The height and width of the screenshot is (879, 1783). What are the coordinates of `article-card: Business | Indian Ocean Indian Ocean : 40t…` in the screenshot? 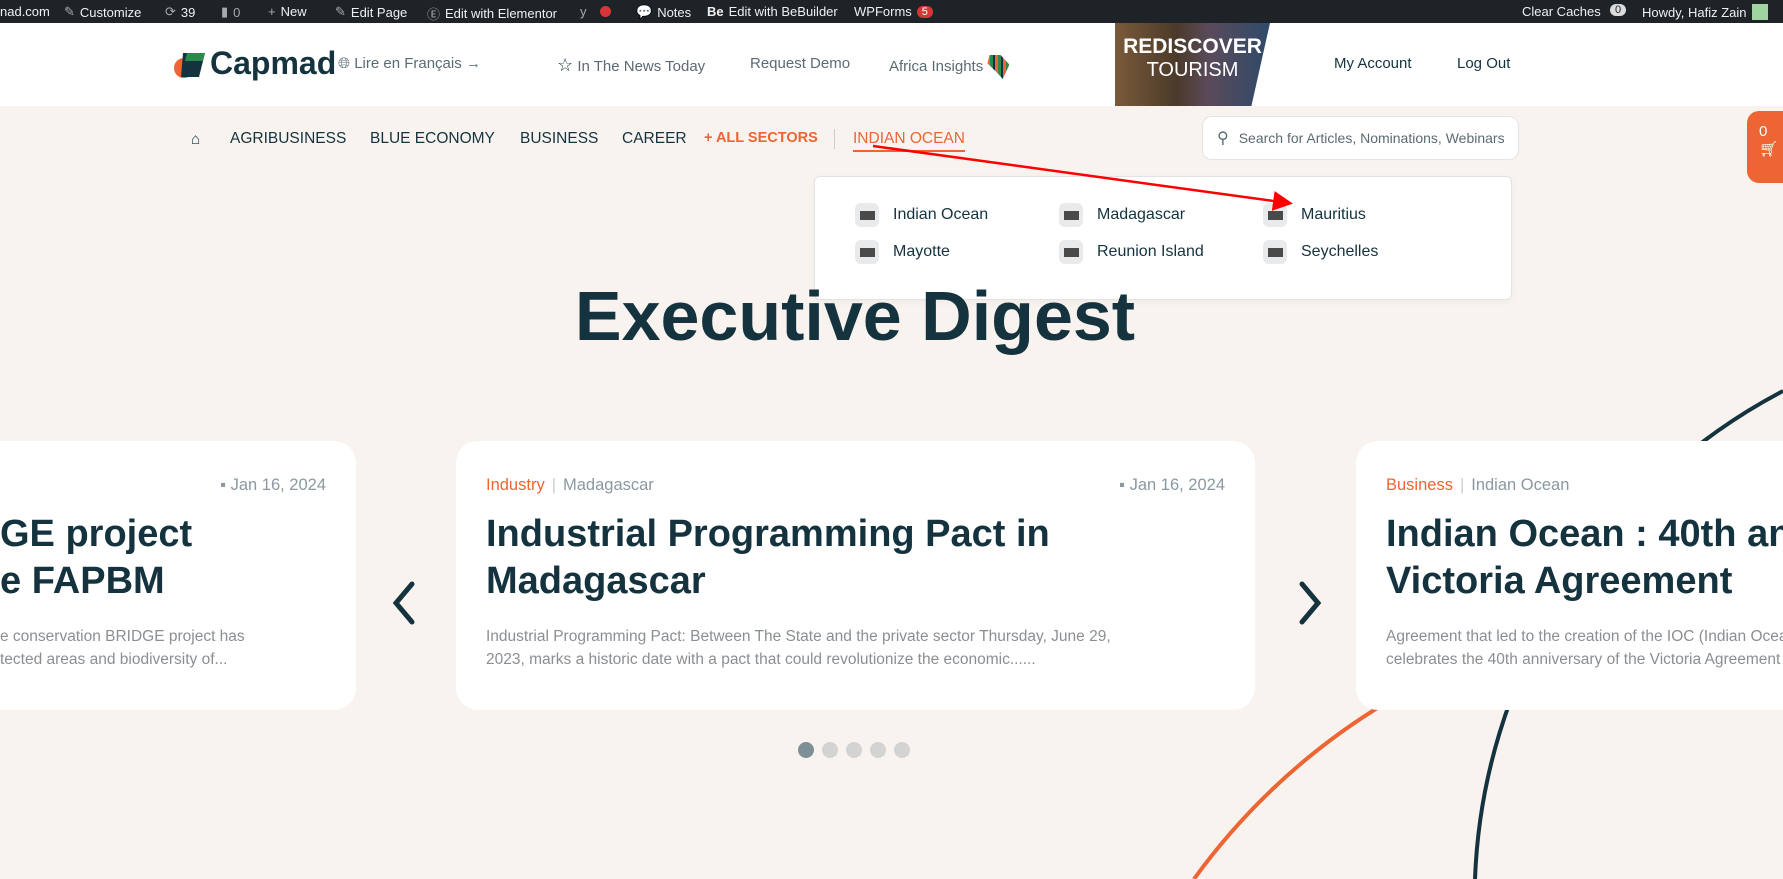 It's located at (1569, 575).